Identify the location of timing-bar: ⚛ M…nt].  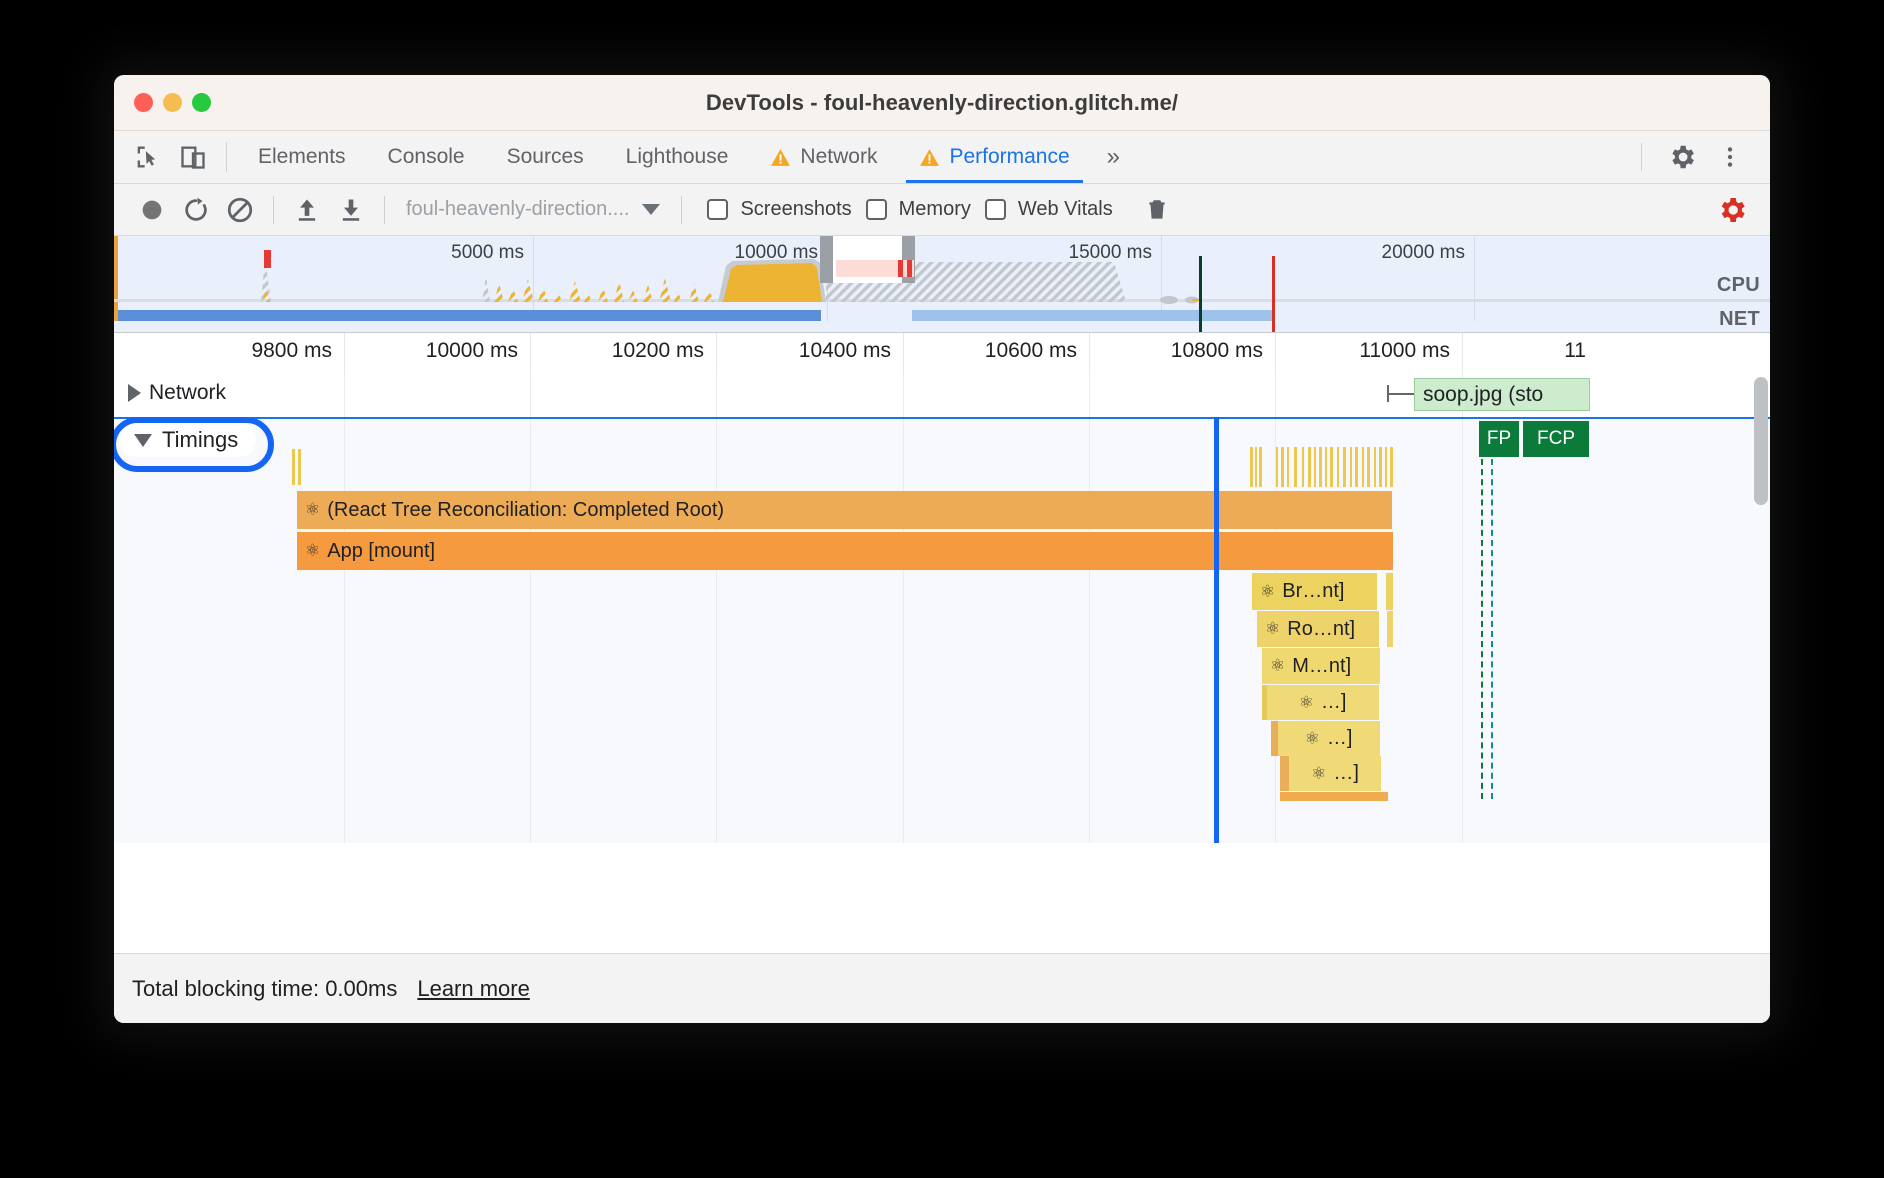
(1321, 666).